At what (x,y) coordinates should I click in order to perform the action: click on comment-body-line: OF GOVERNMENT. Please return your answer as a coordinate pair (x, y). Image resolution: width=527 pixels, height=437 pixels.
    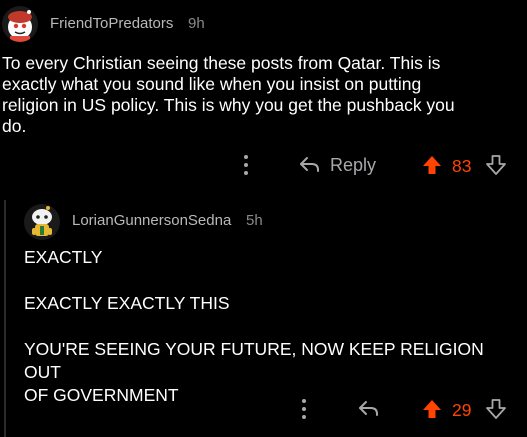
    Looking at the image, I should click on (101, 395).